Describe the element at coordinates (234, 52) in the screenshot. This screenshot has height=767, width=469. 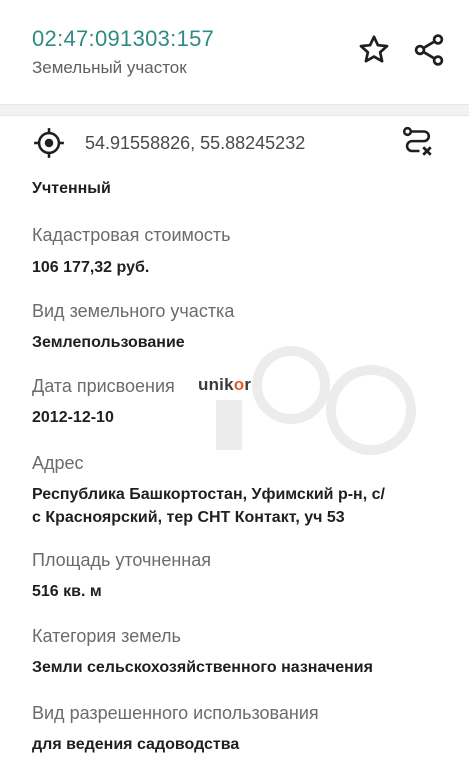
I see `header: 02:47:091303:157 Земельный участок` at that location.